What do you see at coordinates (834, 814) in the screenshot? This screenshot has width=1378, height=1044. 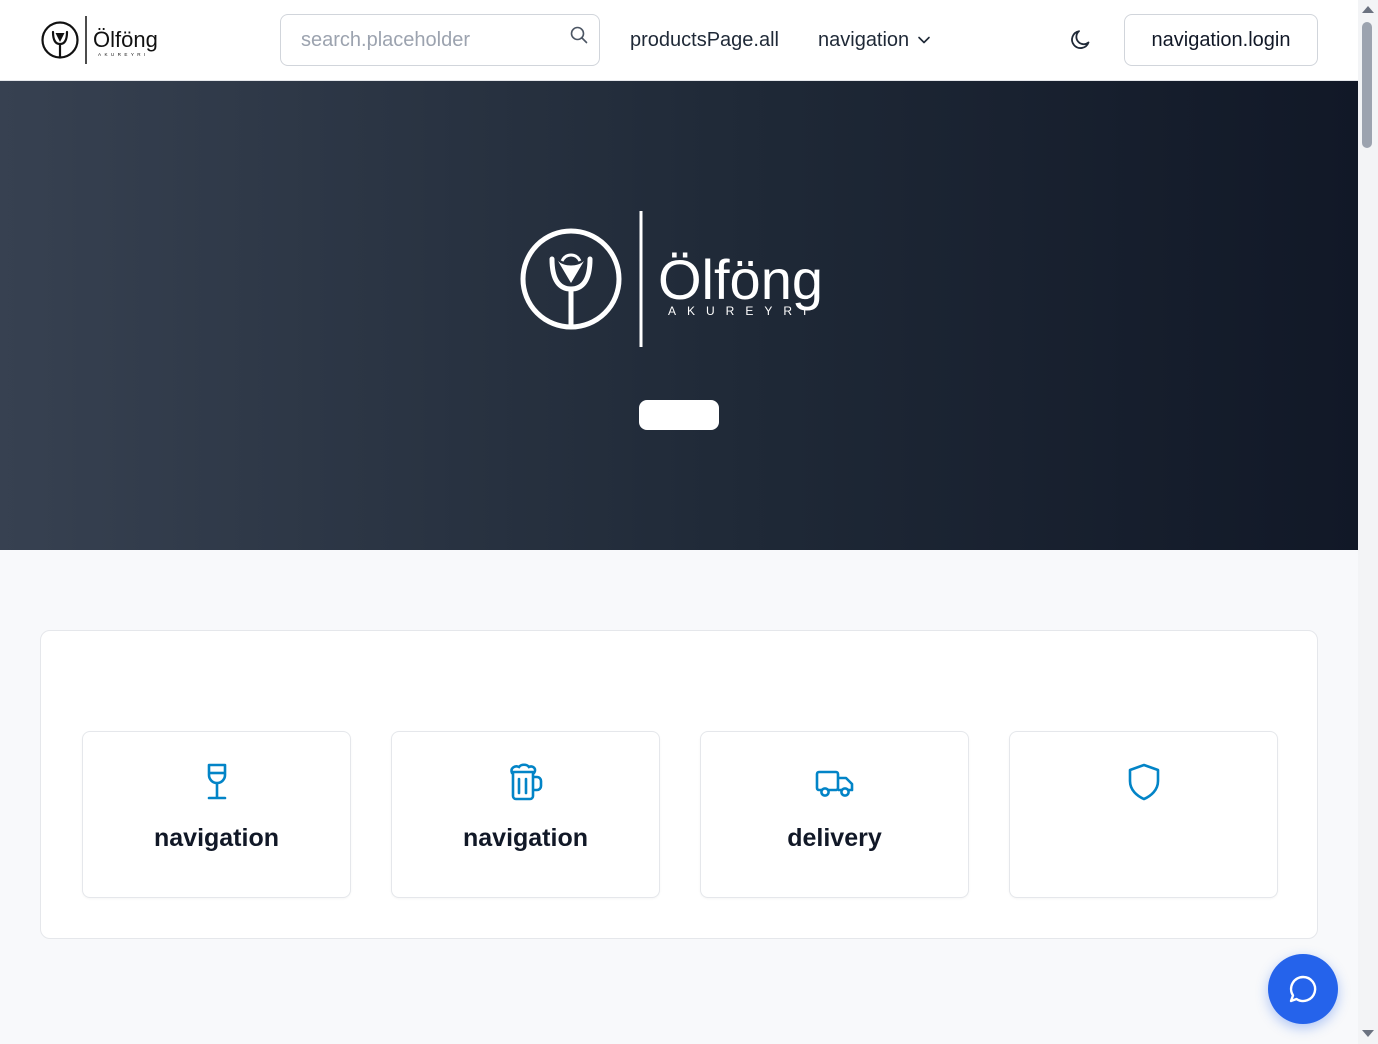 I see `feature-card: delivery` at bounding box center [834, 814].